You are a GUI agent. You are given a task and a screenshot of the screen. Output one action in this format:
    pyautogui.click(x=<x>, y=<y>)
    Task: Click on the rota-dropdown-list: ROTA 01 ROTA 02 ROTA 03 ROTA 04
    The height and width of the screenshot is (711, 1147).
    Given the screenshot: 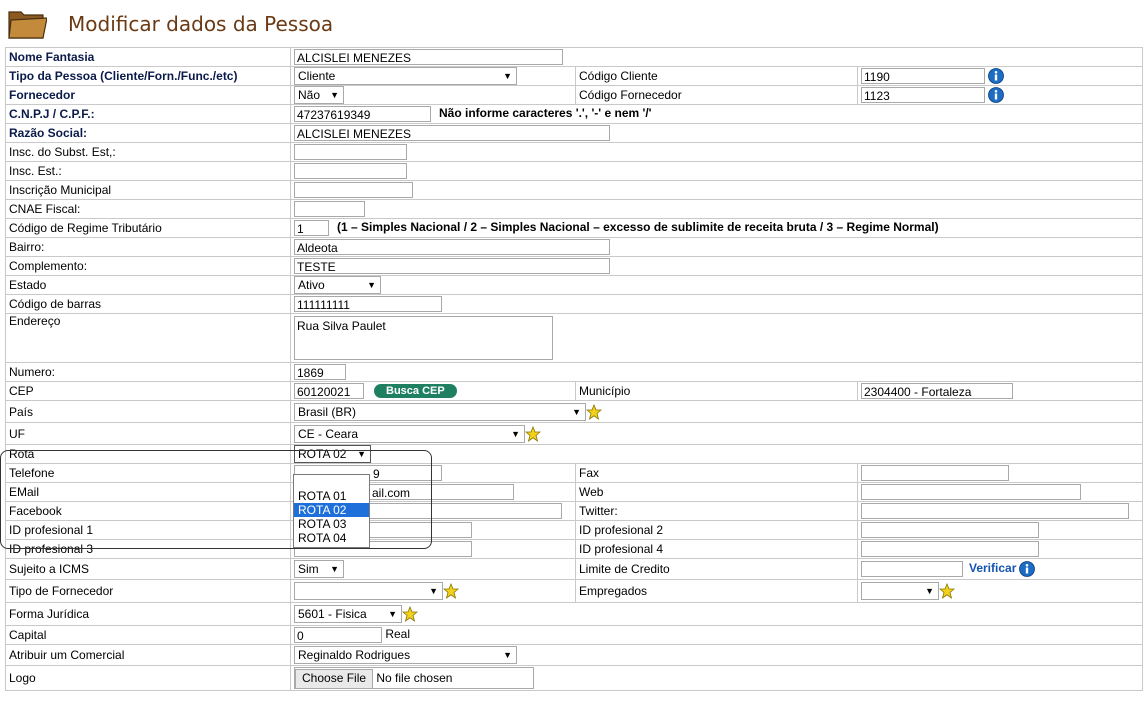 What is the action you would take?
    pyautogui.click(x=331, y=511)
    